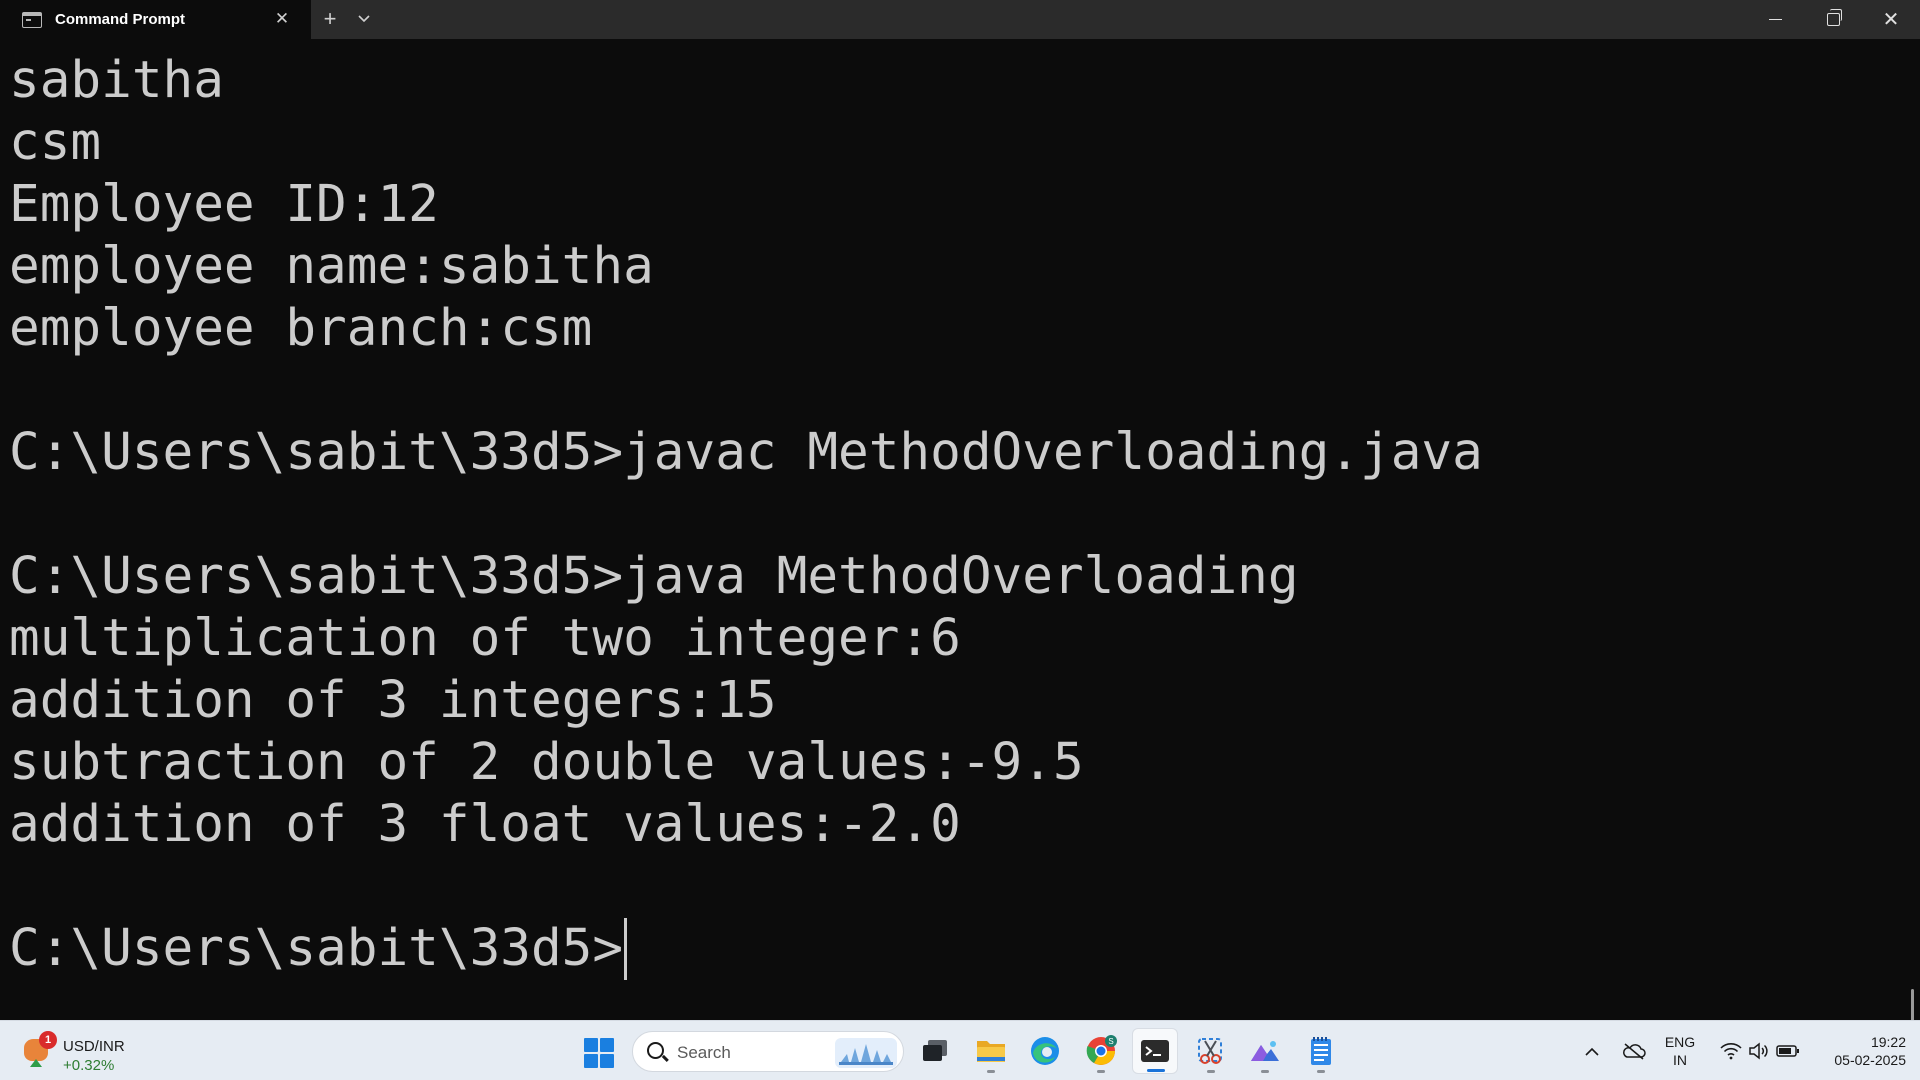  What do you see at coordinates (1860, 1050) in the screenshot?
I see `clock: 19:22 05-02-2025` at bounding box center [1860, 1050].